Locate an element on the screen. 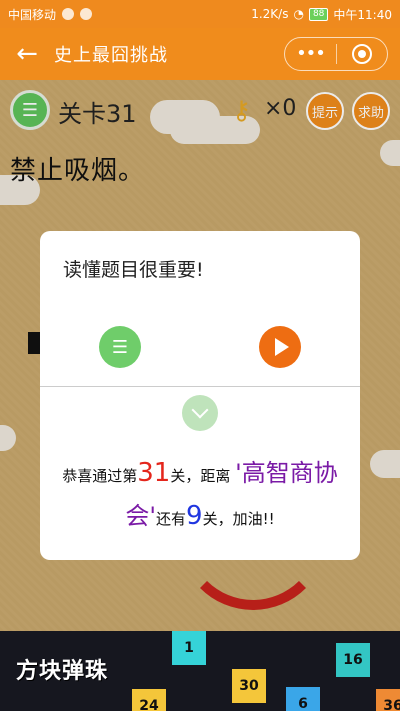 This screenshot has width=400, height=711. ad-tile: 24 is located at coordinates (149, 700).